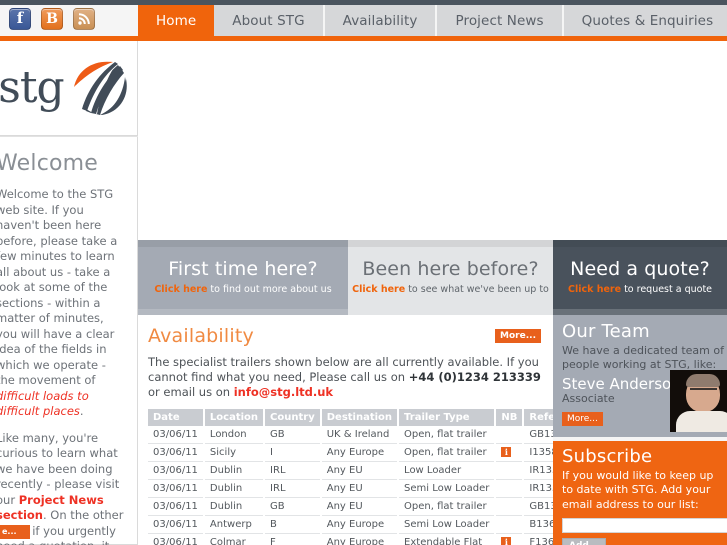 This screenshot has height=545, width=727. I want to click on nav-tab-project-news: Project News, so click(500, 20).